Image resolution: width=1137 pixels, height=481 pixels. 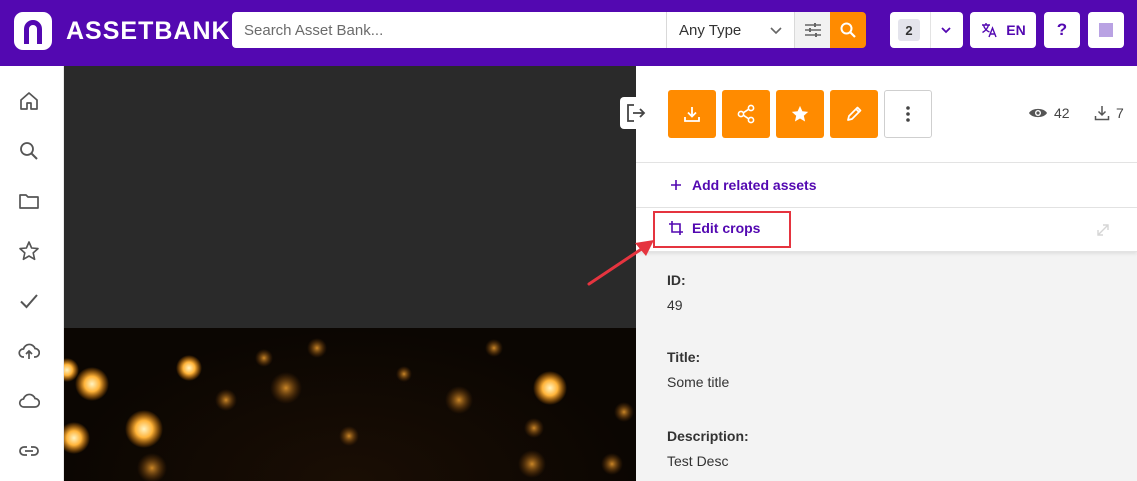 I want to click on metadata-value: 49, so click(x=675, y=305).